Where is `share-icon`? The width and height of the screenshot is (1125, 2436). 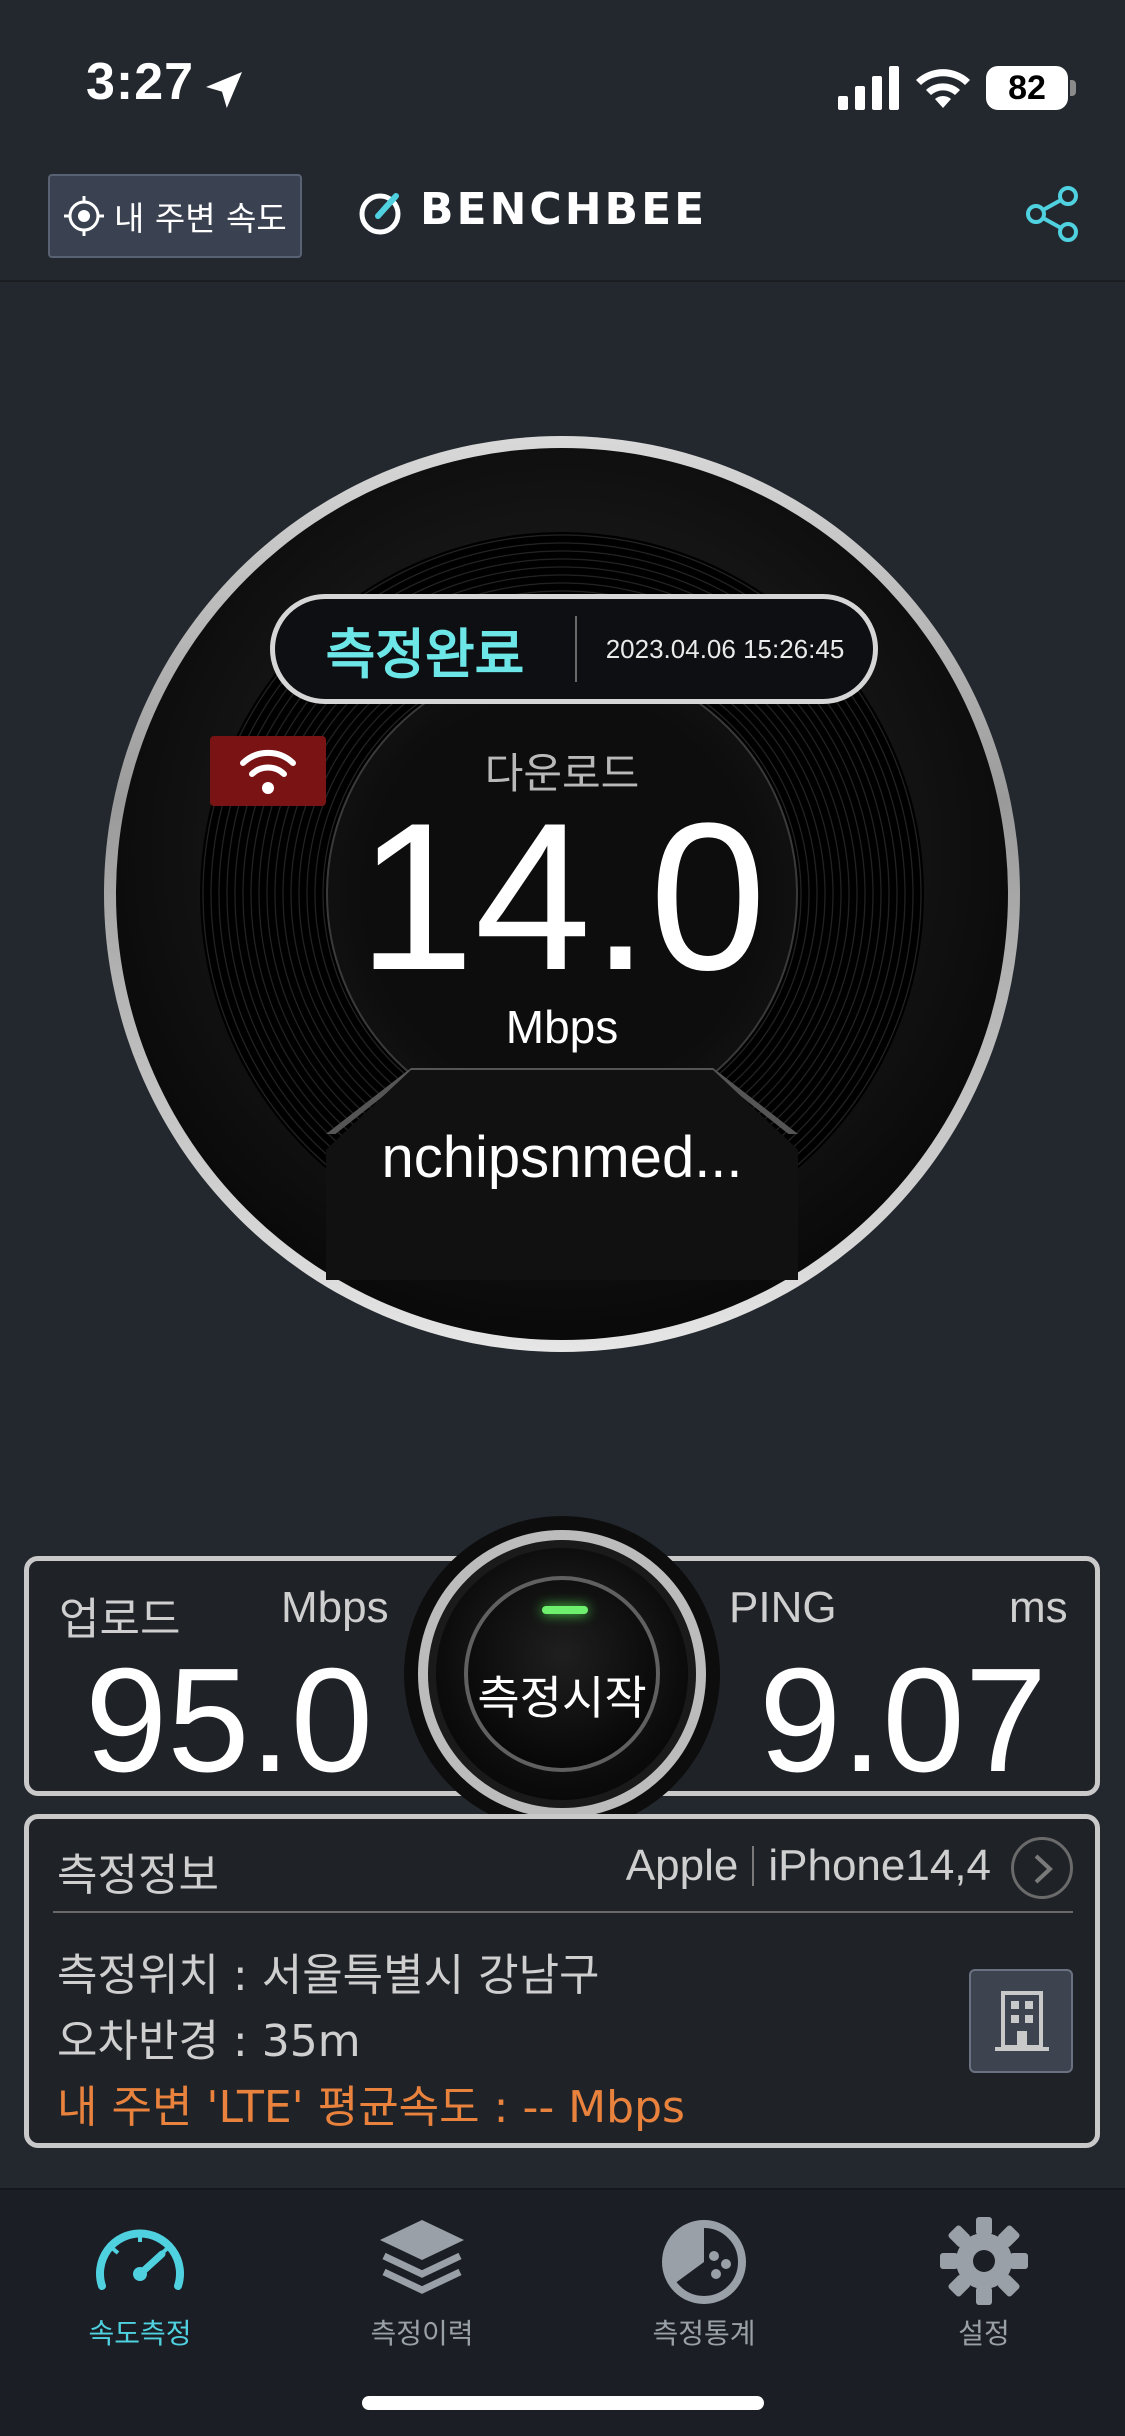 share-icon is located at coordinates (1052, 214).